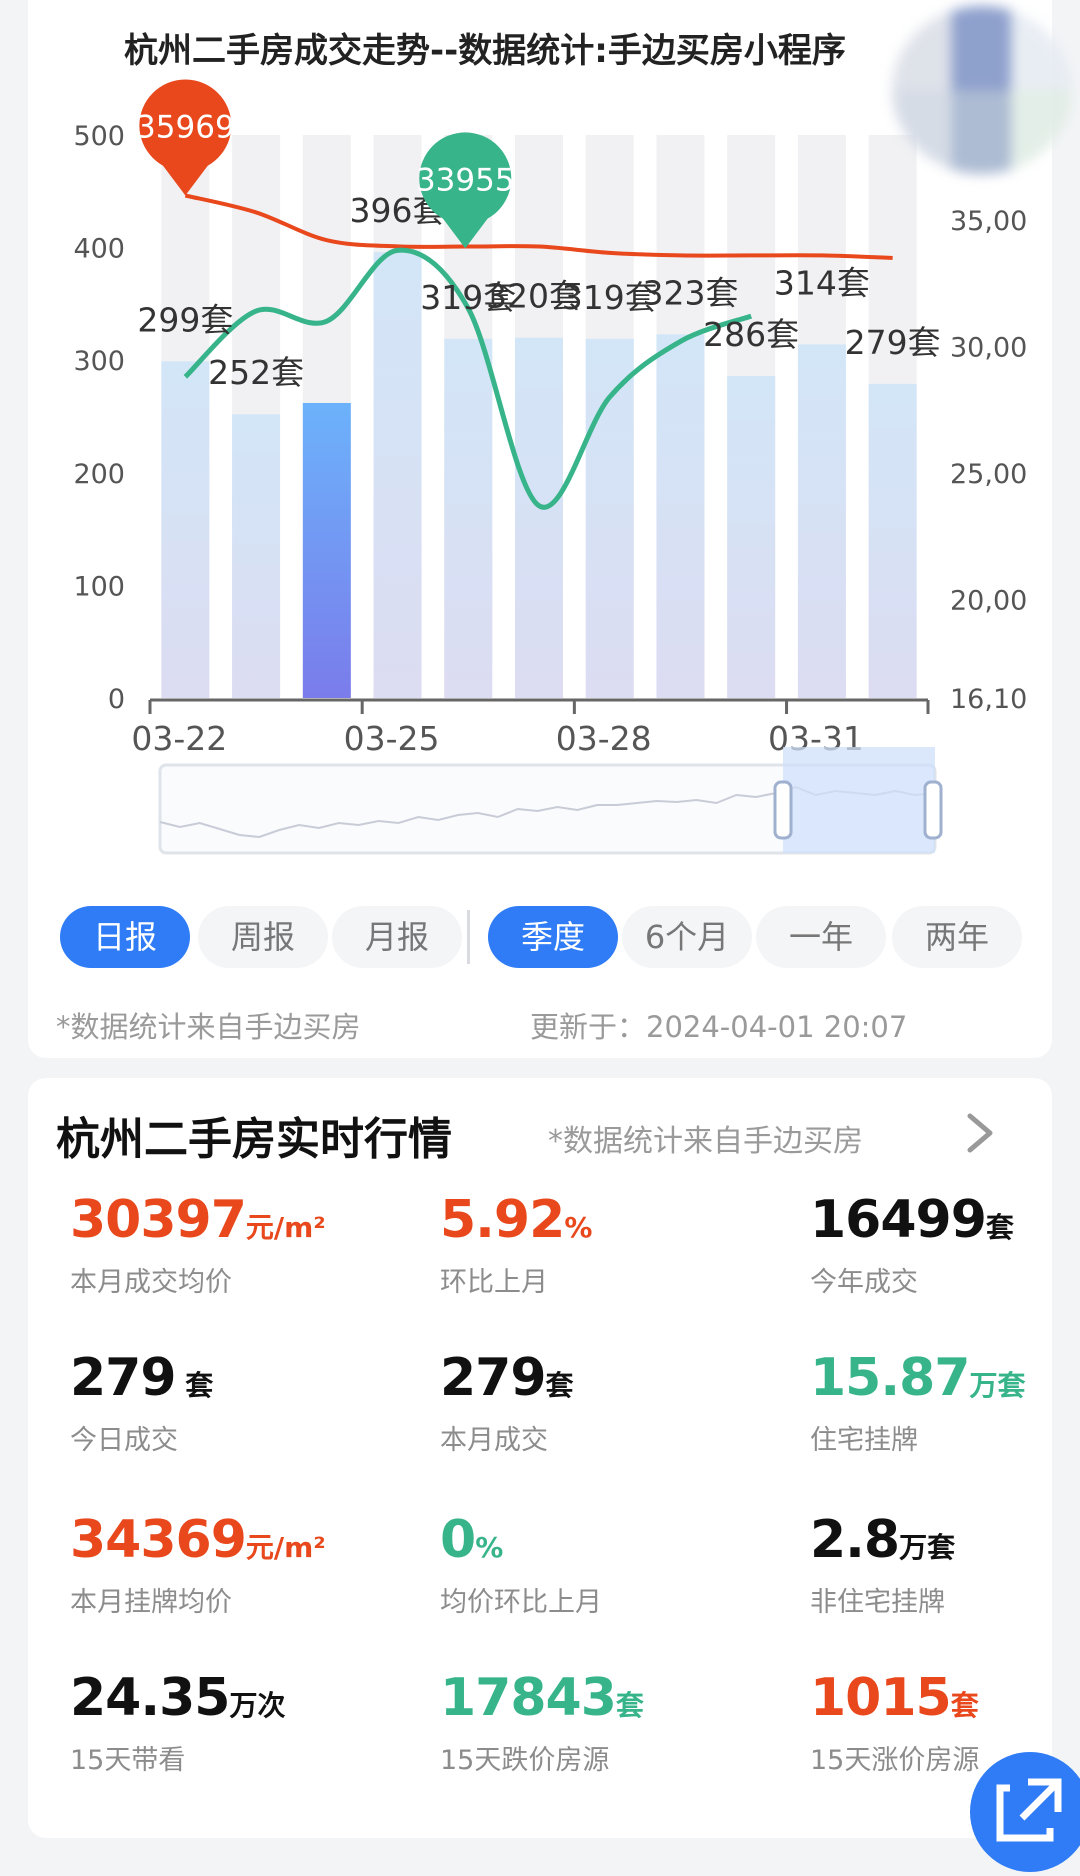 Image resolution: width=1080 pixels, height=1876 pixels. What do you see at coordinates (988, 221) in the screenshot?
I see `right-axis-tick: 35,00` at bounding box center [988, 221].